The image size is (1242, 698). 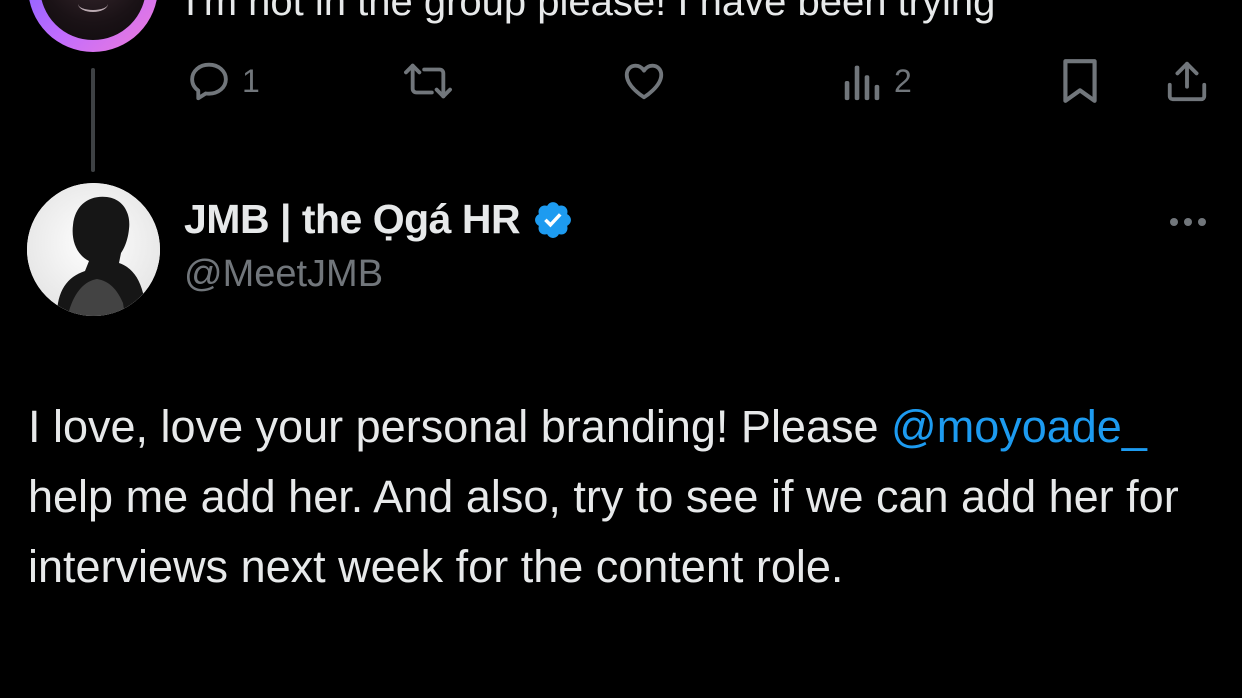 I want to click on views-icon, so click(x=862, y=83).